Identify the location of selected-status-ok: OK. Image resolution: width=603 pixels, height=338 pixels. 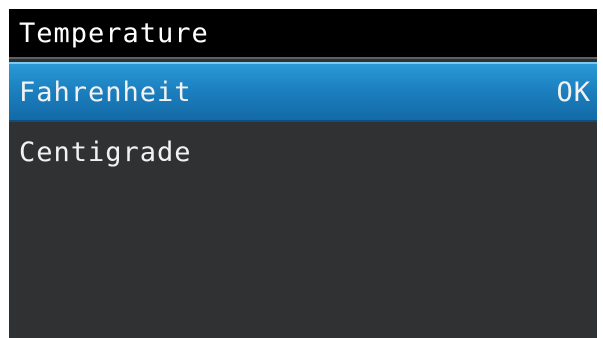
(573, 92).